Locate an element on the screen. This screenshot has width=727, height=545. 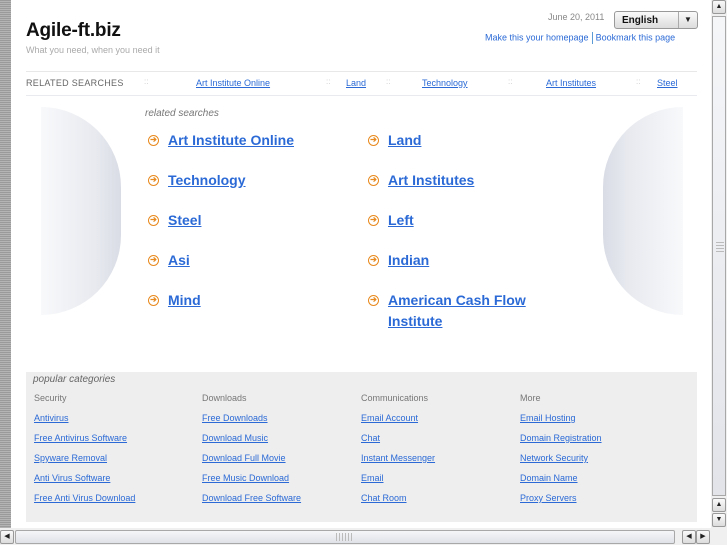
category-link: Chat Room is located at coordinates (398, 503).